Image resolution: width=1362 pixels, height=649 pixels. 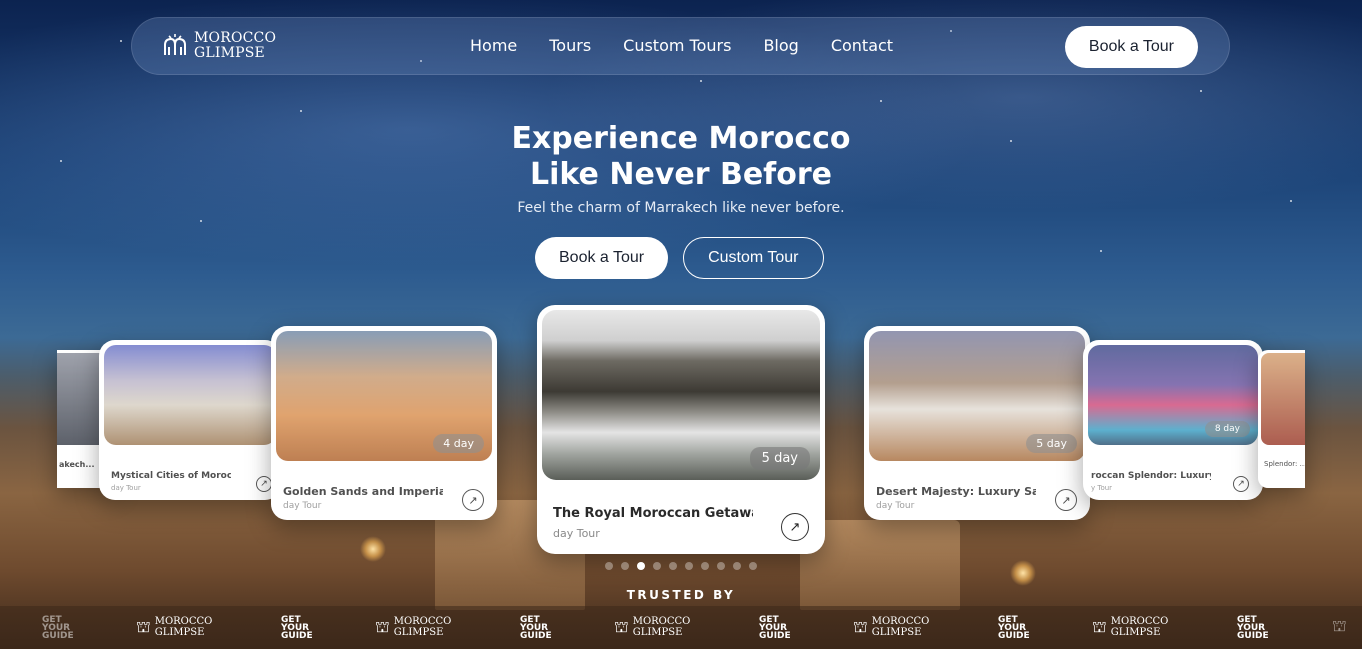 What do you see at coordinates (1102, 488) in the screenshot?
I see `tour-duration-label: y Tour` at bounding box center [1102, 488].